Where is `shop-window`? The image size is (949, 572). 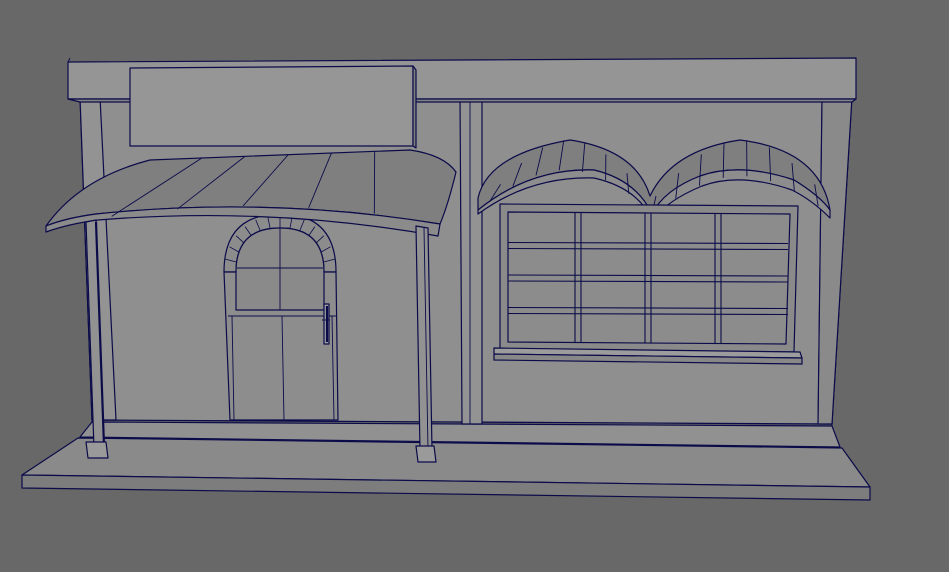 shop-window is located at coordinates (649, 278).